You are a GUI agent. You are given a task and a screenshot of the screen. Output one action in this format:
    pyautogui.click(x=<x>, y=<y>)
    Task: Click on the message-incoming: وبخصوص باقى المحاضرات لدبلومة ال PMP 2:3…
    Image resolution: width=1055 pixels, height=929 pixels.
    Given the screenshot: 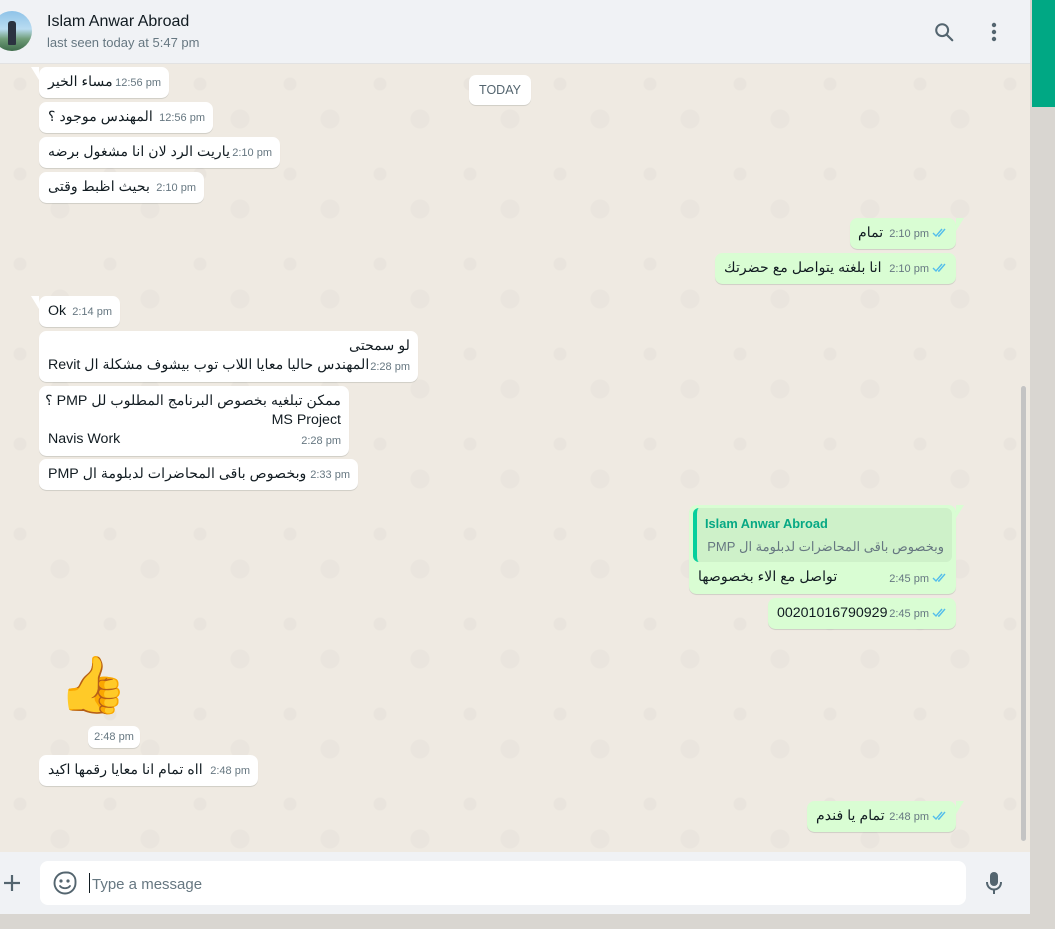 What is the action you would take?
    pyautogui.click(x=198, y=474)
    